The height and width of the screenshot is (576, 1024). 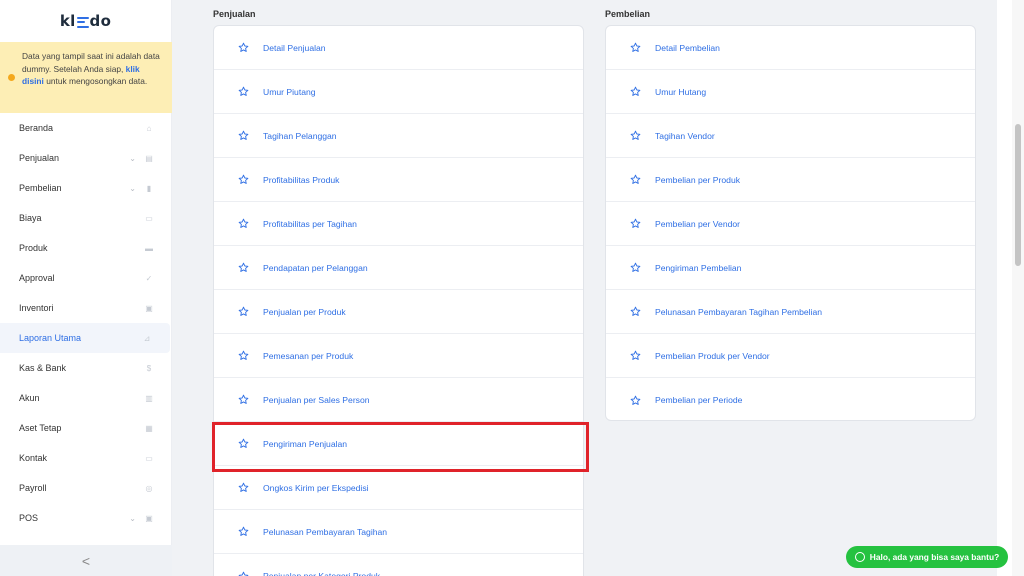 What do you see at coordinates (398, 180) in the screenshot?
I see `report-link-profitabilitas-produk: Profitabilitas Produk` at bounding box center [398, 180].